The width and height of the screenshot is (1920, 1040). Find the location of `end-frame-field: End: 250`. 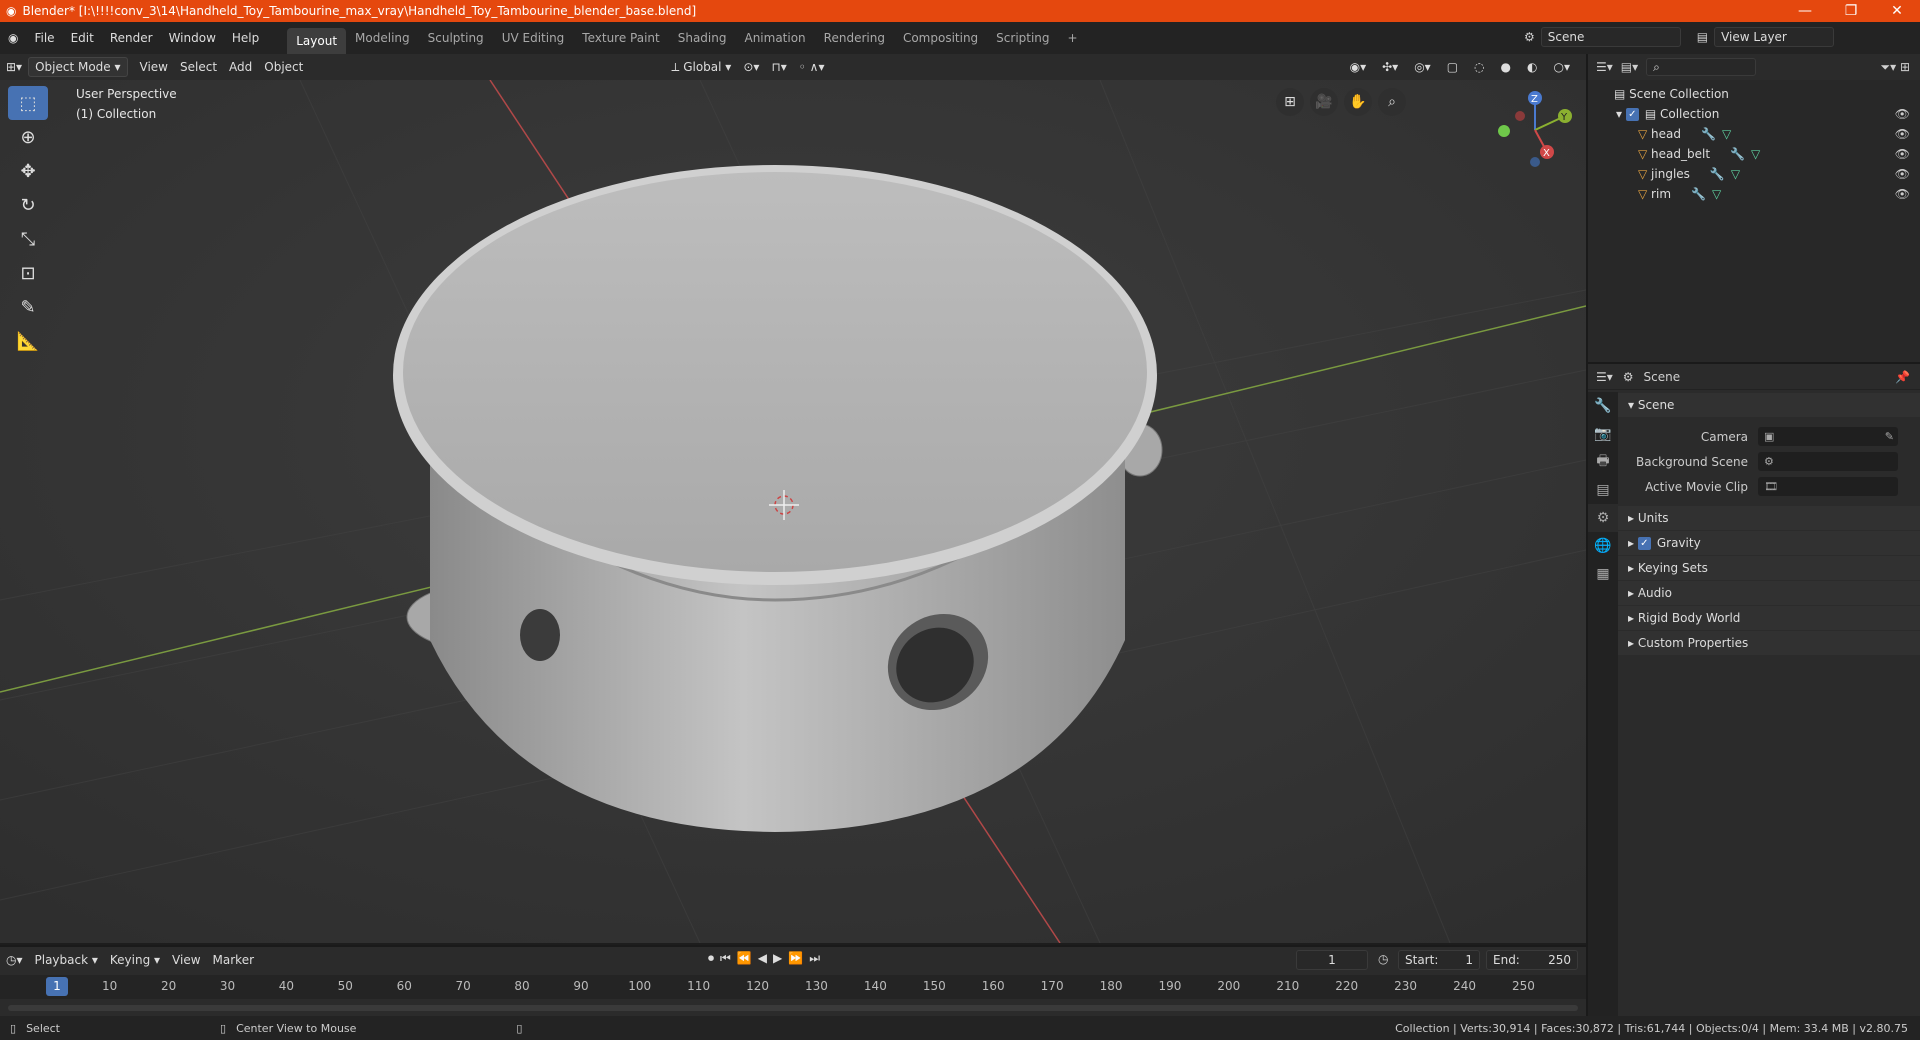

end-frame-field: End: 250 is located at coordinates (1532, 960).